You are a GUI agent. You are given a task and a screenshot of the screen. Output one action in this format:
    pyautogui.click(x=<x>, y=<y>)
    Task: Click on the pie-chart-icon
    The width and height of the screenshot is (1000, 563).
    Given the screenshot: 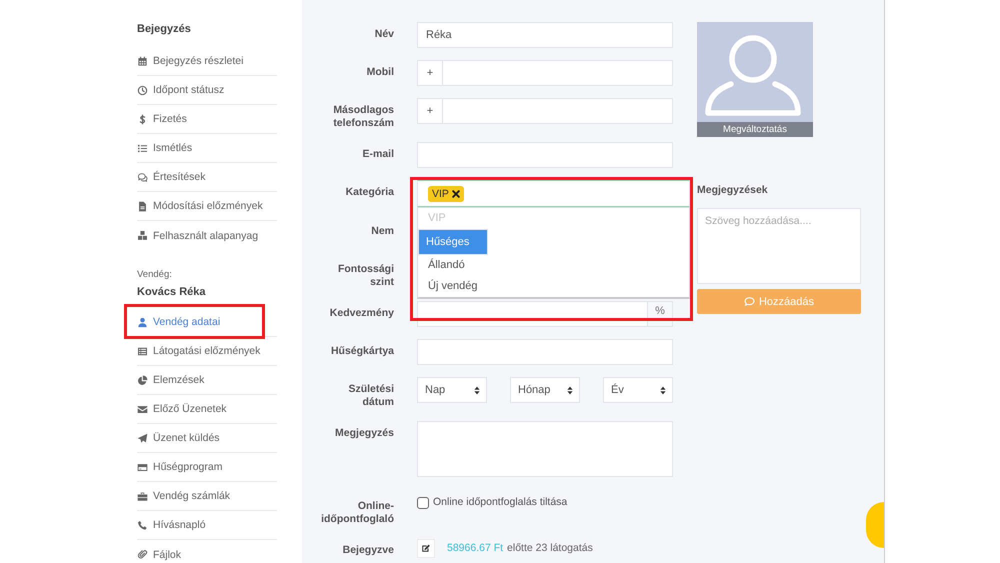 What is the action you would take?
    pyautogui.click(x=142, y=380)
    